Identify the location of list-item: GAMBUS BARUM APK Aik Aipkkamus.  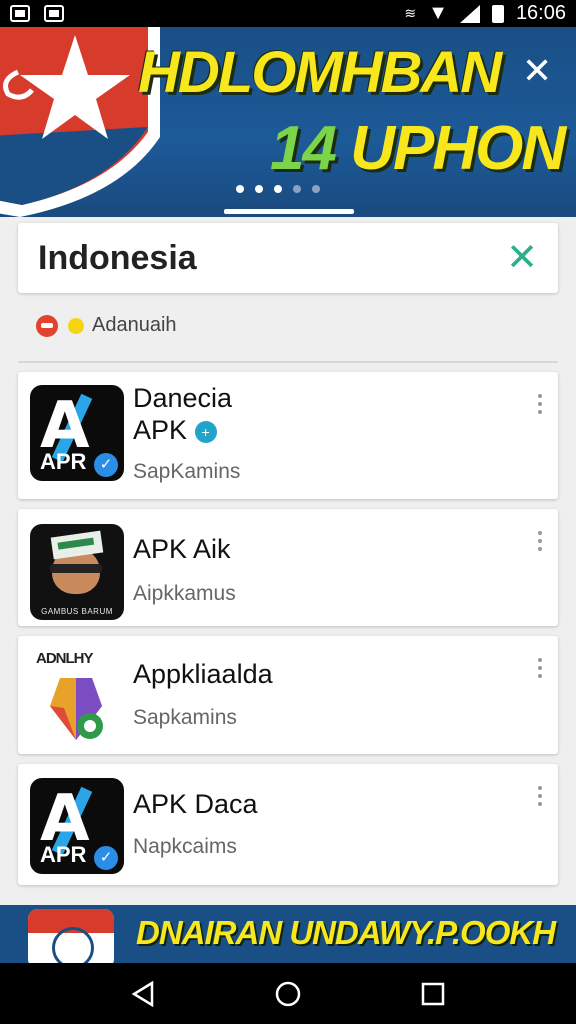
(288, 567).